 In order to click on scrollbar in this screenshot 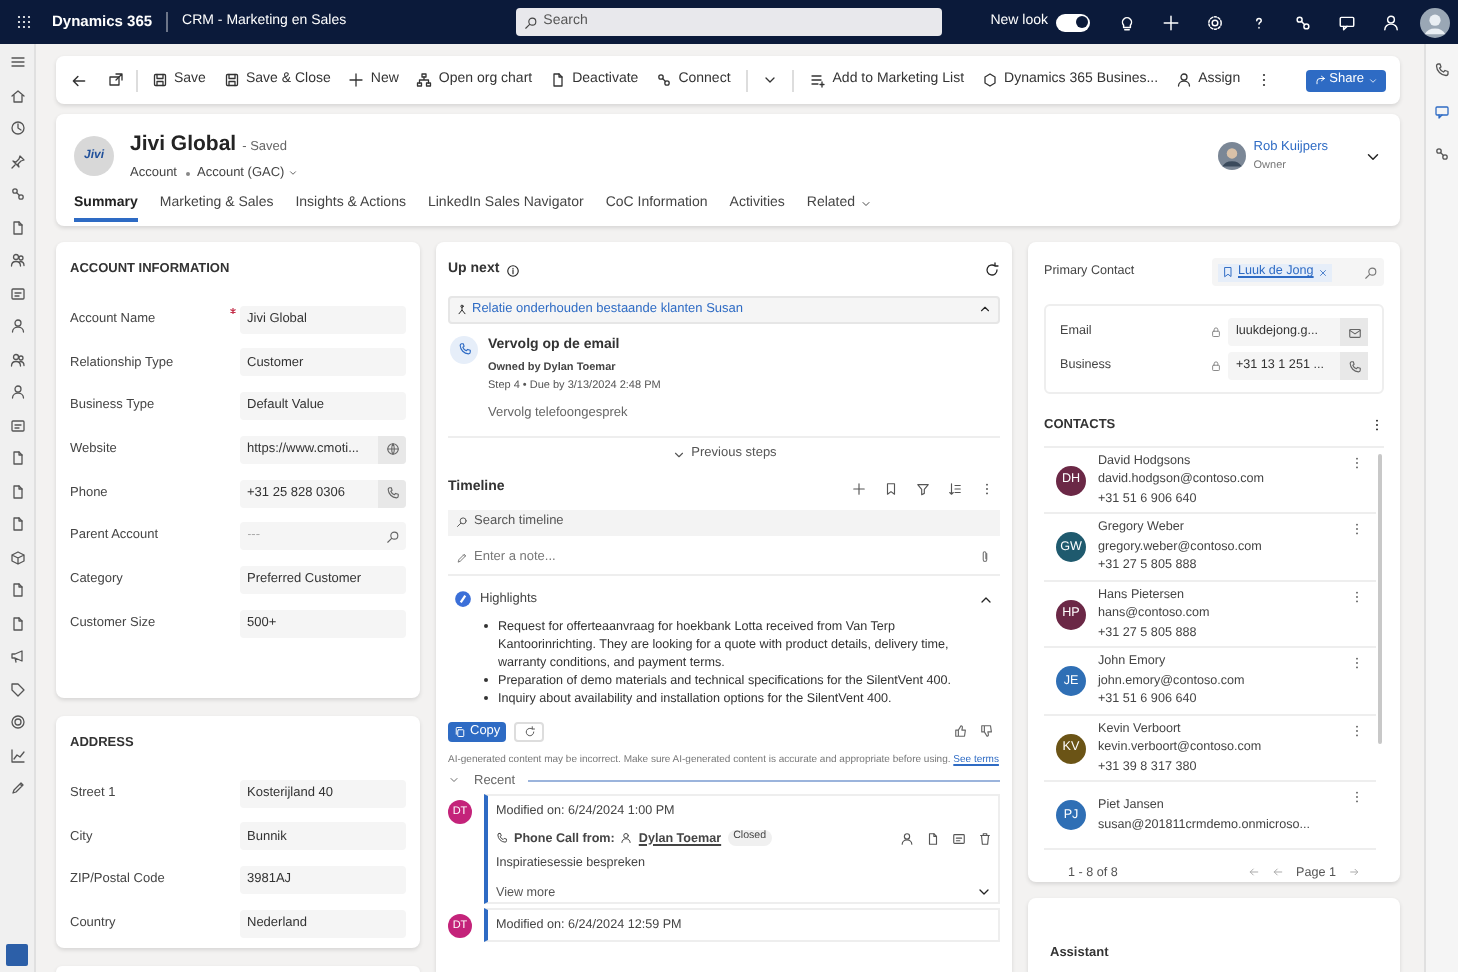, I will do `click(1380, 598)`.